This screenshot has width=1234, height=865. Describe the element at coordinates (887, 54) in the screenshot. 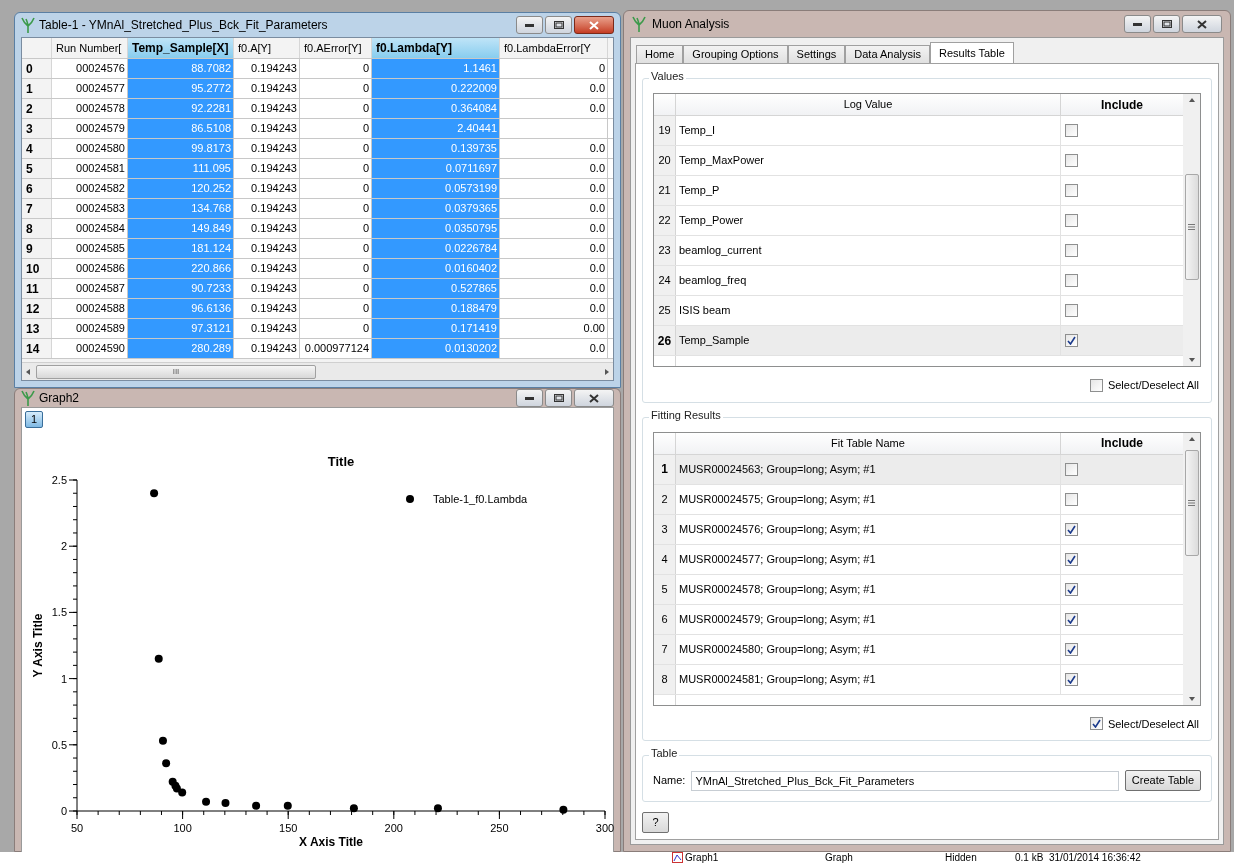

I see `tab: Data Analysis` at that location.